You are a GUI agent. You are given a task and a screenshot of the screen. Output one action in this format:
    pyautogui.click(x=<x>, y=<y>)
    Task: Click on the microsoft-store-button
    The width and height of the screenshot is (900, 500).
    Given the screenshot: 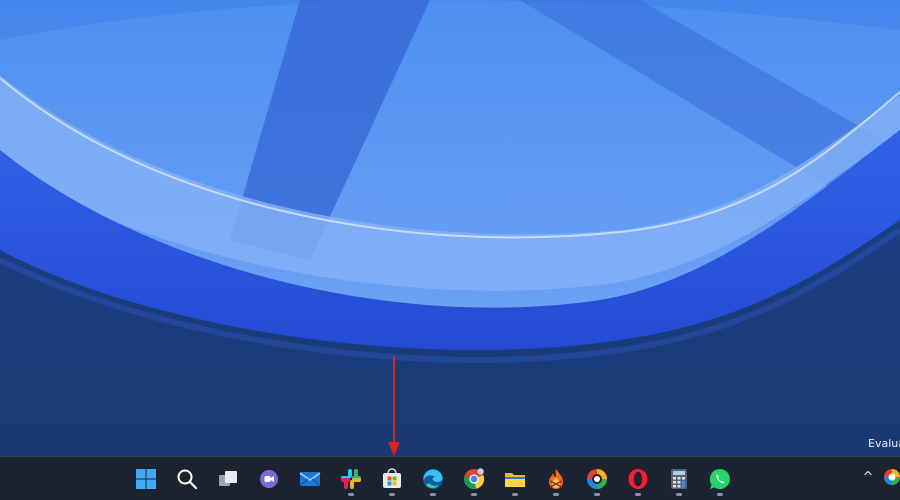 What is the action you would take?
    pyautogui.click(x=392, y=479)
    